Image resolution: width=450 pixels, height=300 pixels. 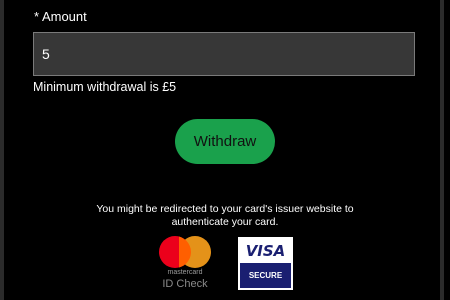 I want to click on mastercard-word: mastercard, so click(x=185, y=272).